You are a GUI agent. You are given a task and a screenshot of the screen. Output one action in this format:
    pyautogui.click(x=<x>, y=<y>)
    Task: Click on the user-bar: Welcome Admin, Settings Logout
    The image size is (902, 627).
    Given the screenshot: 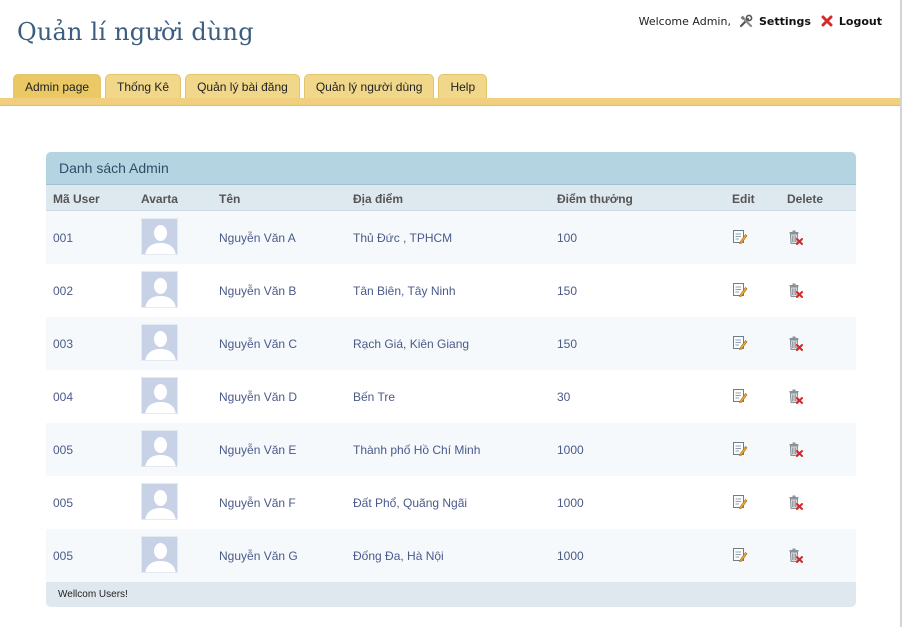 What is the action you would take?
    pyautogui.click(x=760, y=21)
    